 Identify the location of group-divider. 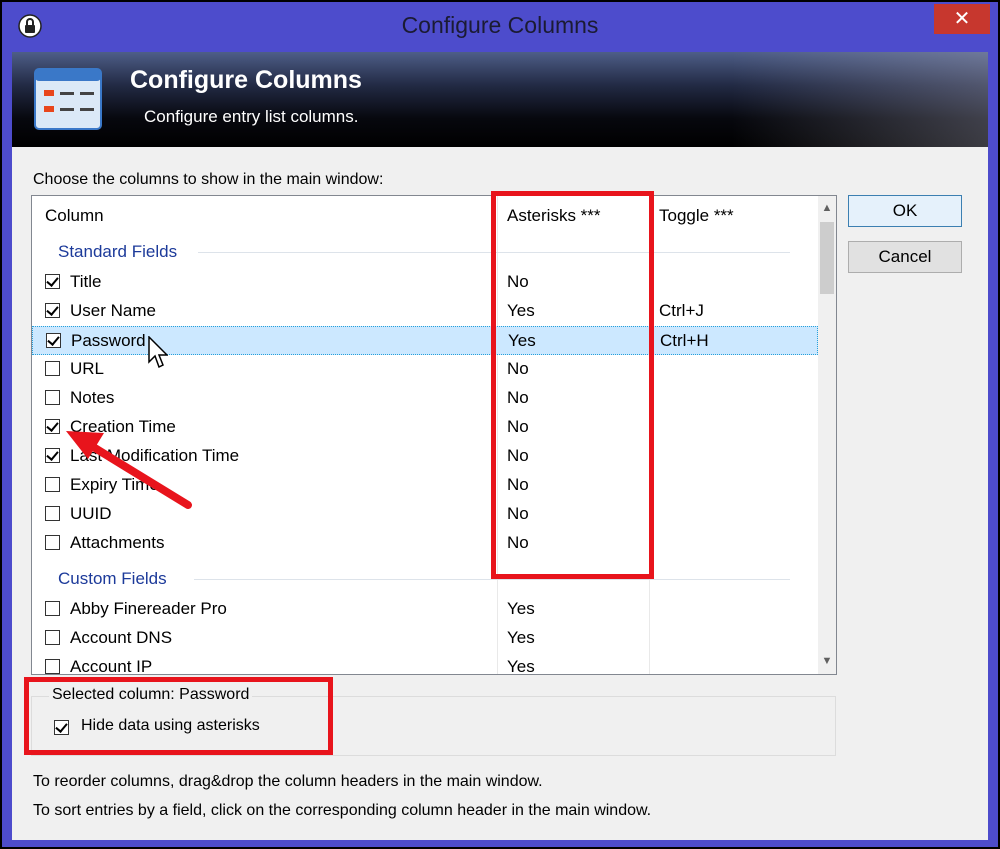
(492, 579).